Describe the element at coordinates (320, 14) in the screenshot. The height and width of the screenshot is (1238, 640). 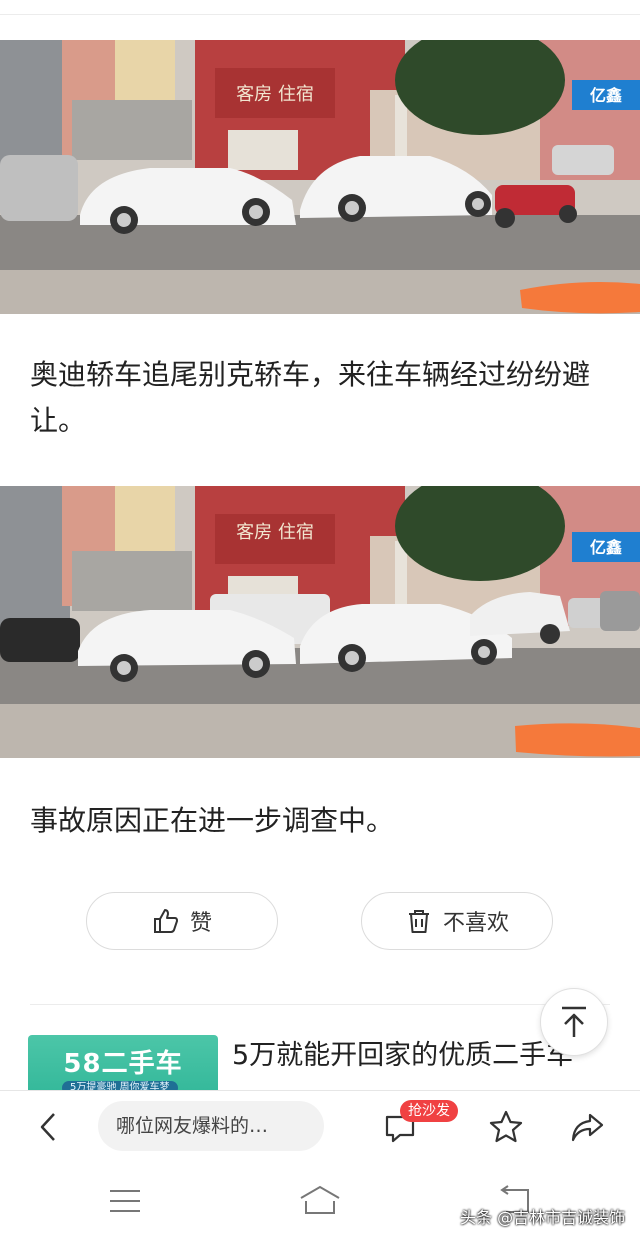
I see `top-divider` at that location.